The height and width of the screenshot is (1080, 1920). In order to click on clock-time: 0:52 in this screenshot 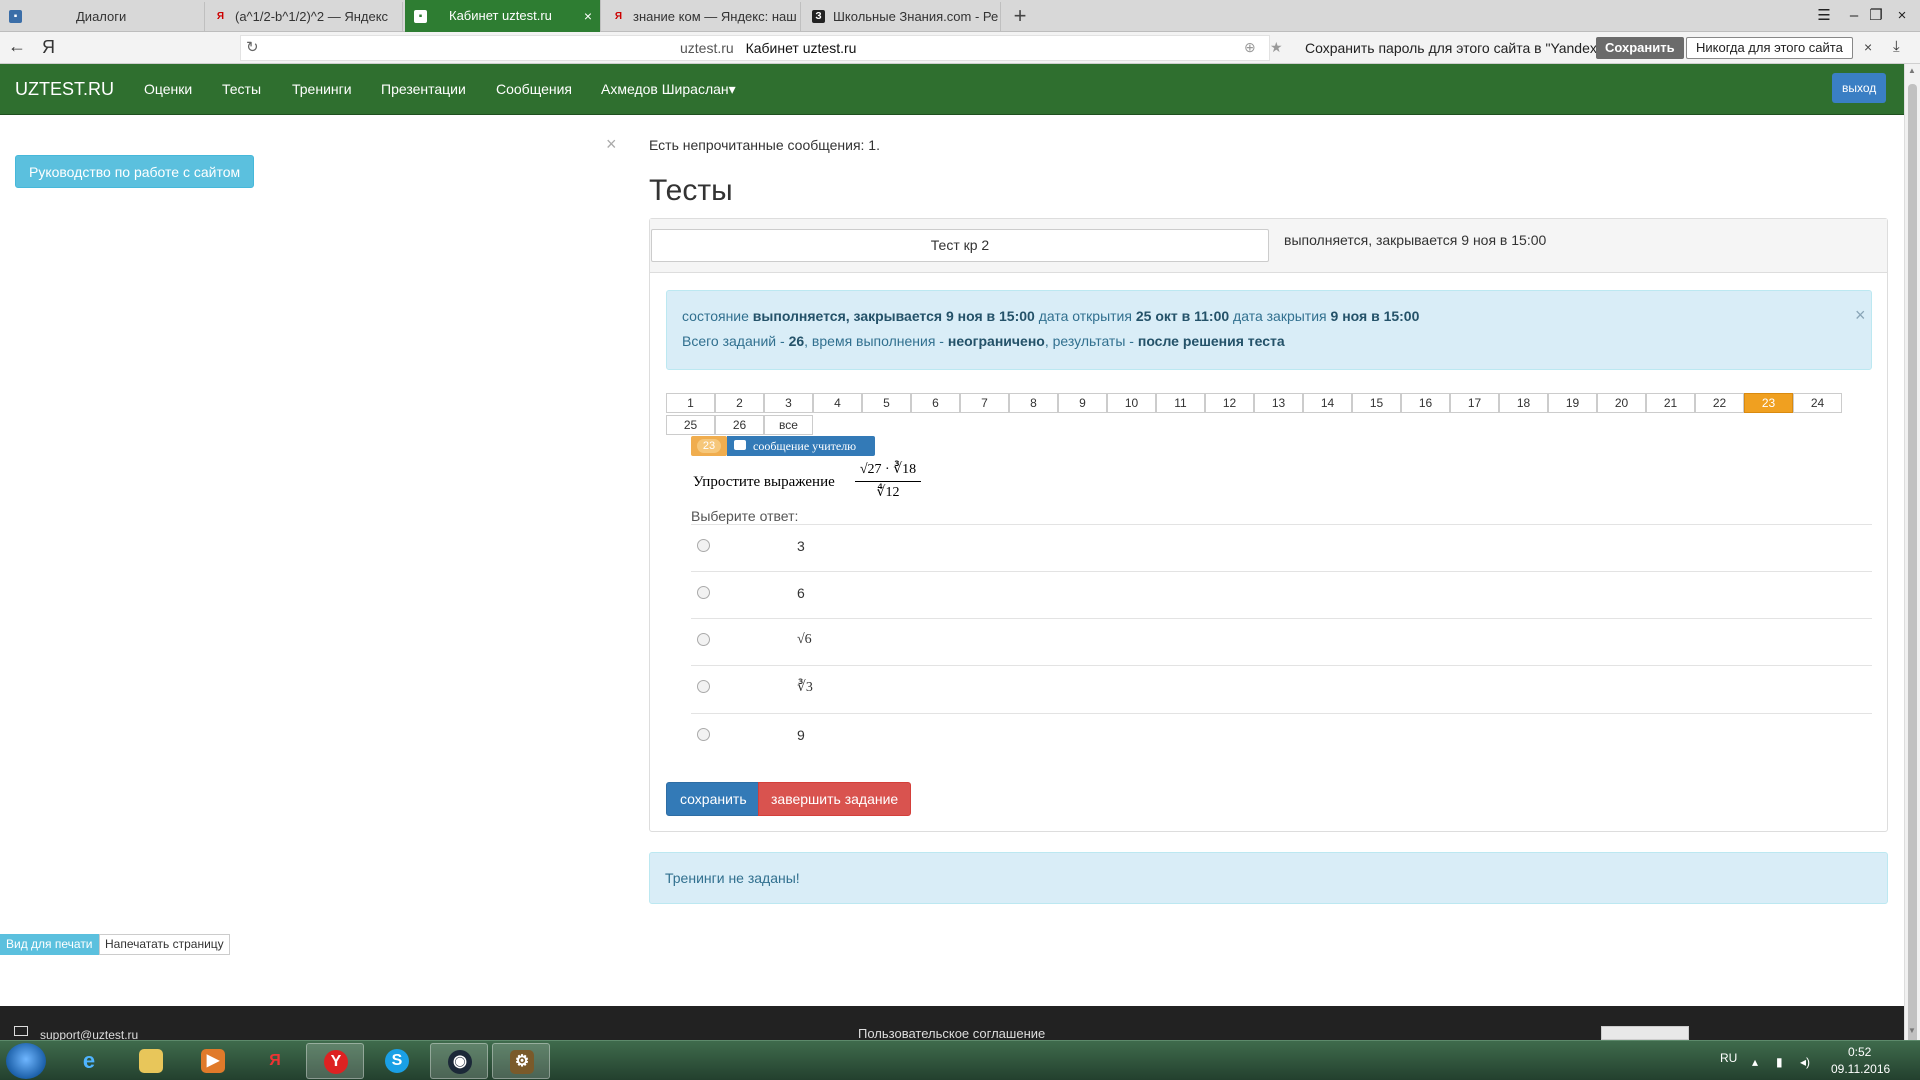, I will do `click(1859, 1052)`.